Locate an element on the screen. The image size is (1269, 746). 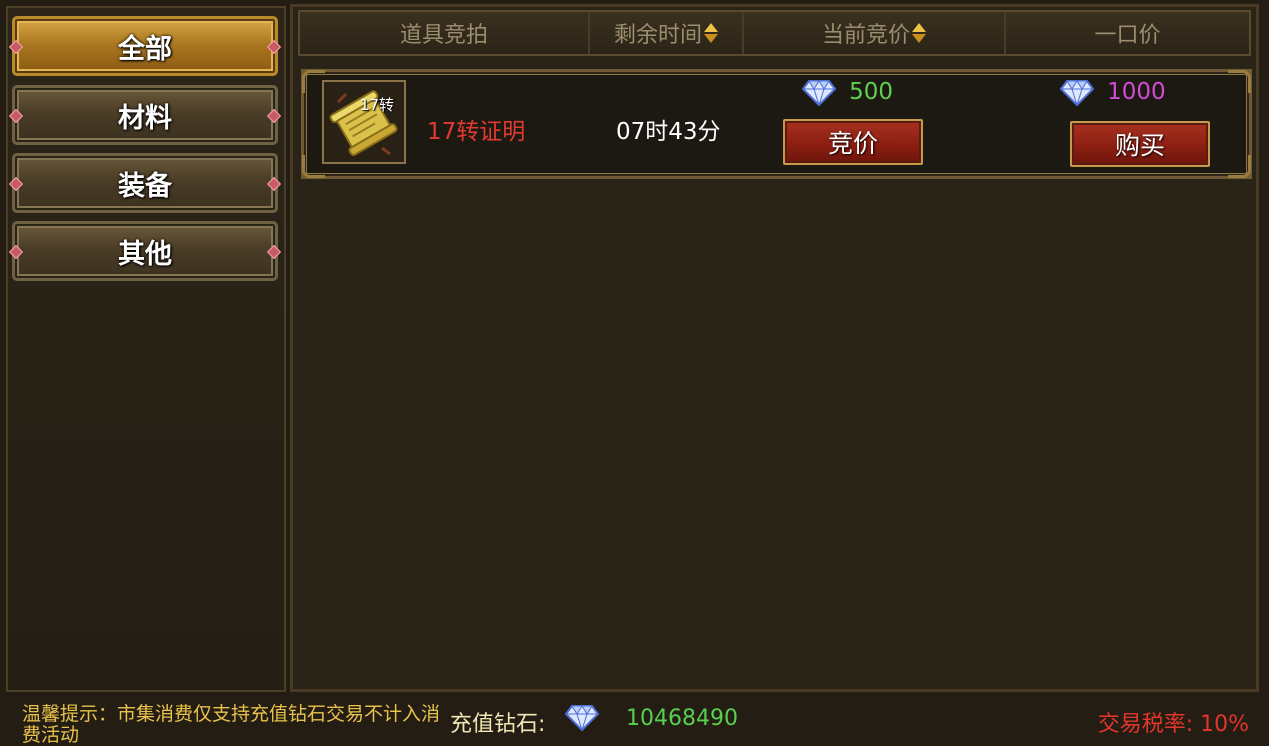
time-left-value: 07时43分 is located at coordinates (668, 132).